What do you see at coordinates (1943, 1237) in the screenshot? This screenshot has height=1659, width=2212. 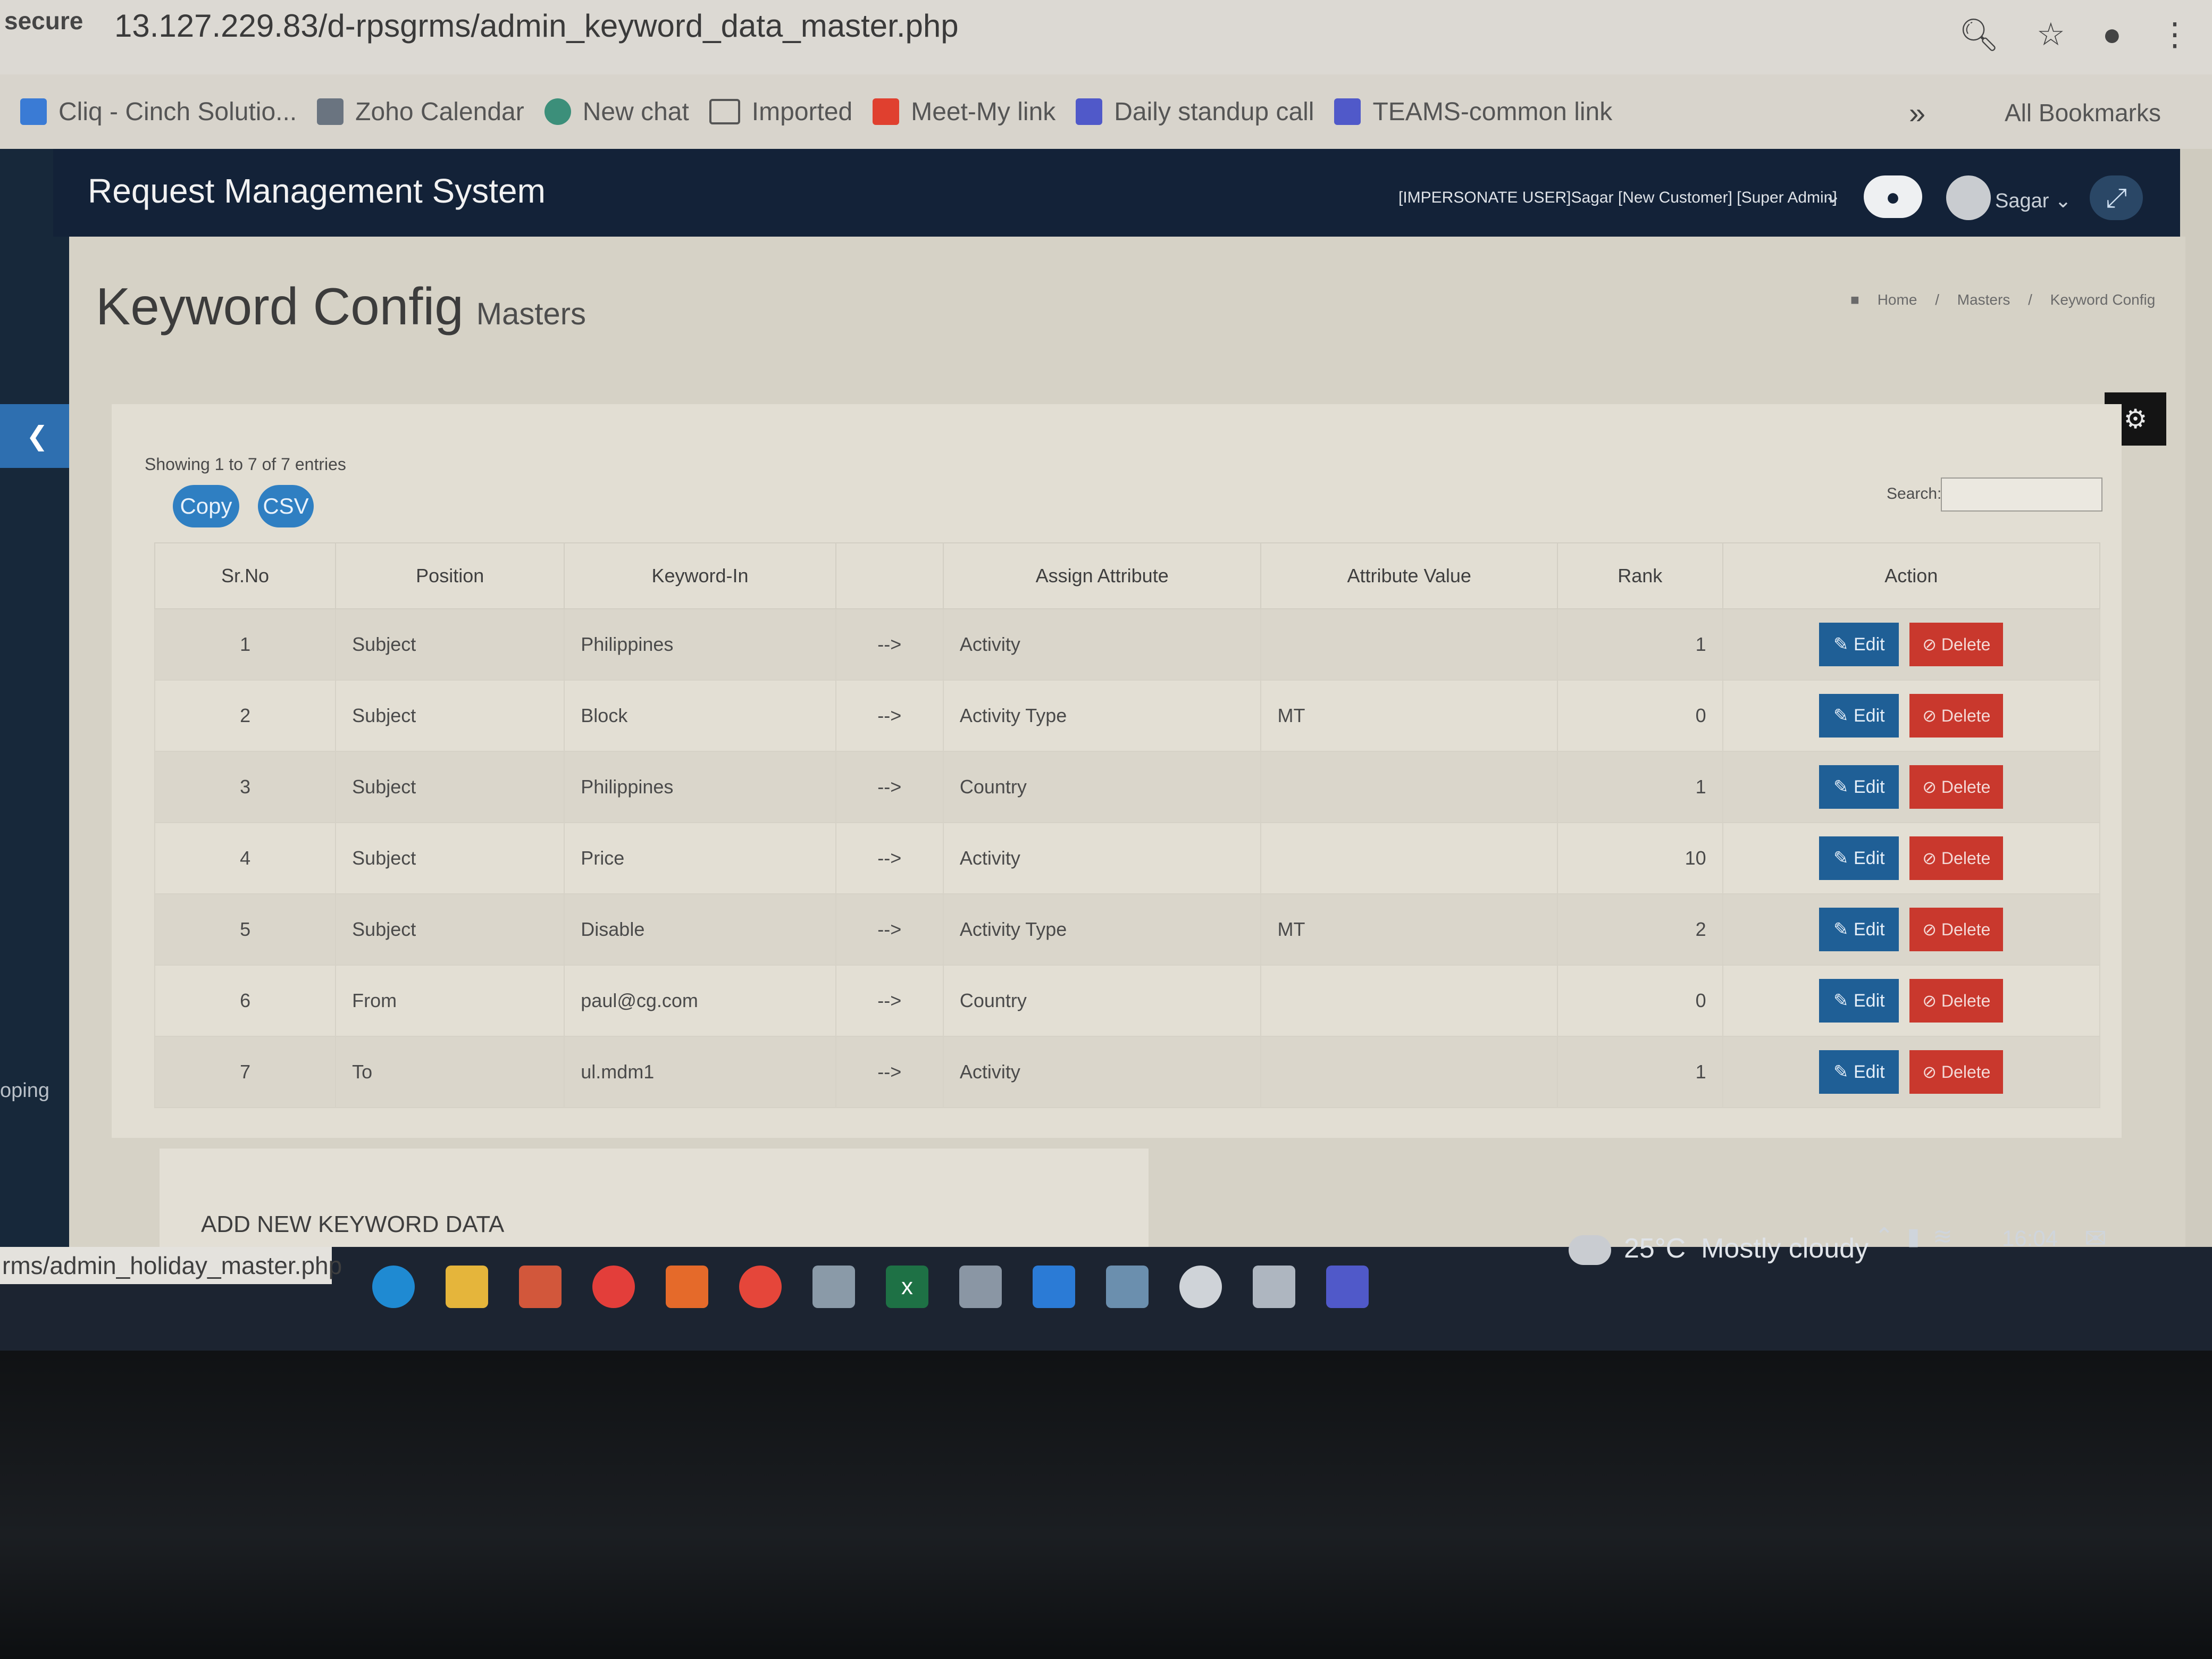 I see `wifi-icon: ≋` at bounding box center [1943, 1237].